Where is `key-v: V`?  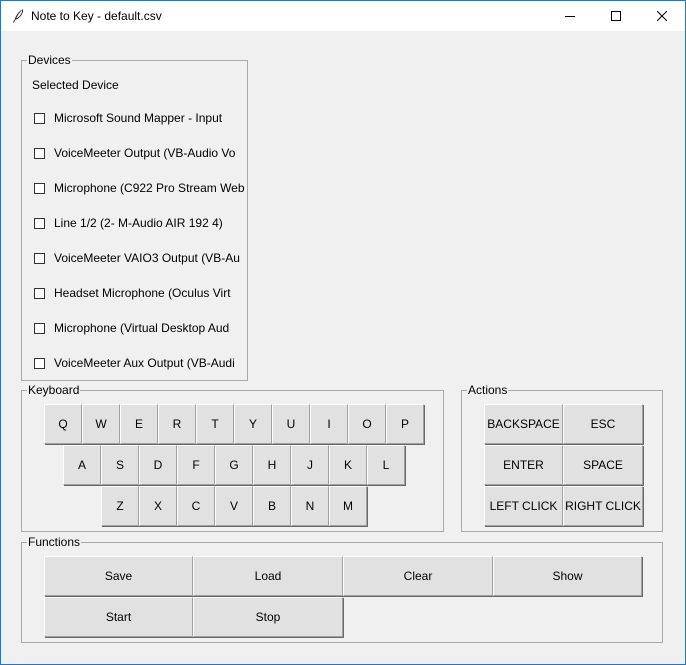 key-v: V is located at coordinates (234, 506).